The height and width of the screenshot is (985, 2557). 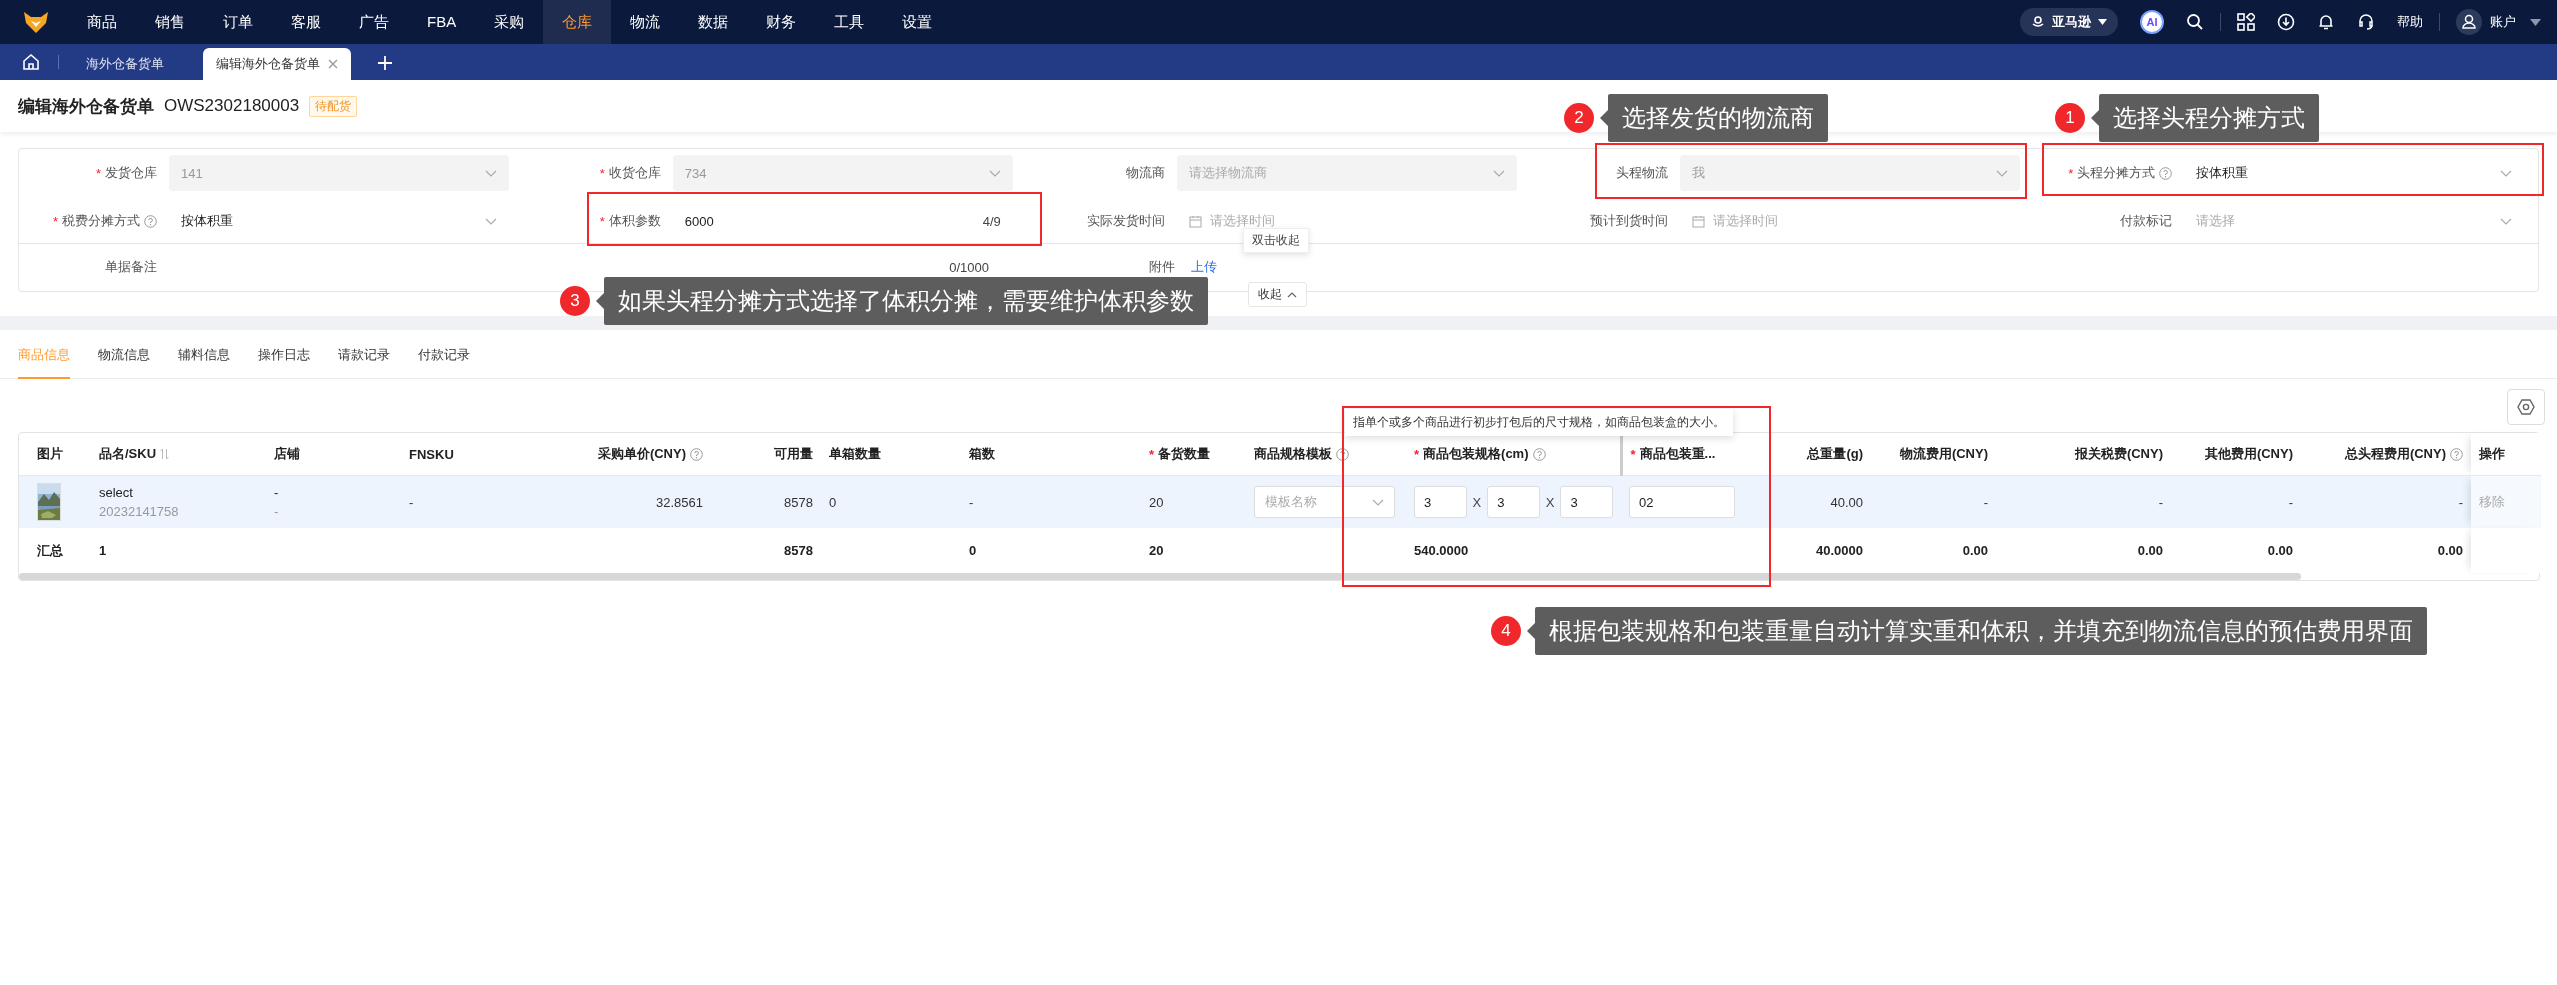 What do you see at coordinates (1156, 550) in the screenshot?
I see `total-cell: 20` at bounding box center [1156, 550].